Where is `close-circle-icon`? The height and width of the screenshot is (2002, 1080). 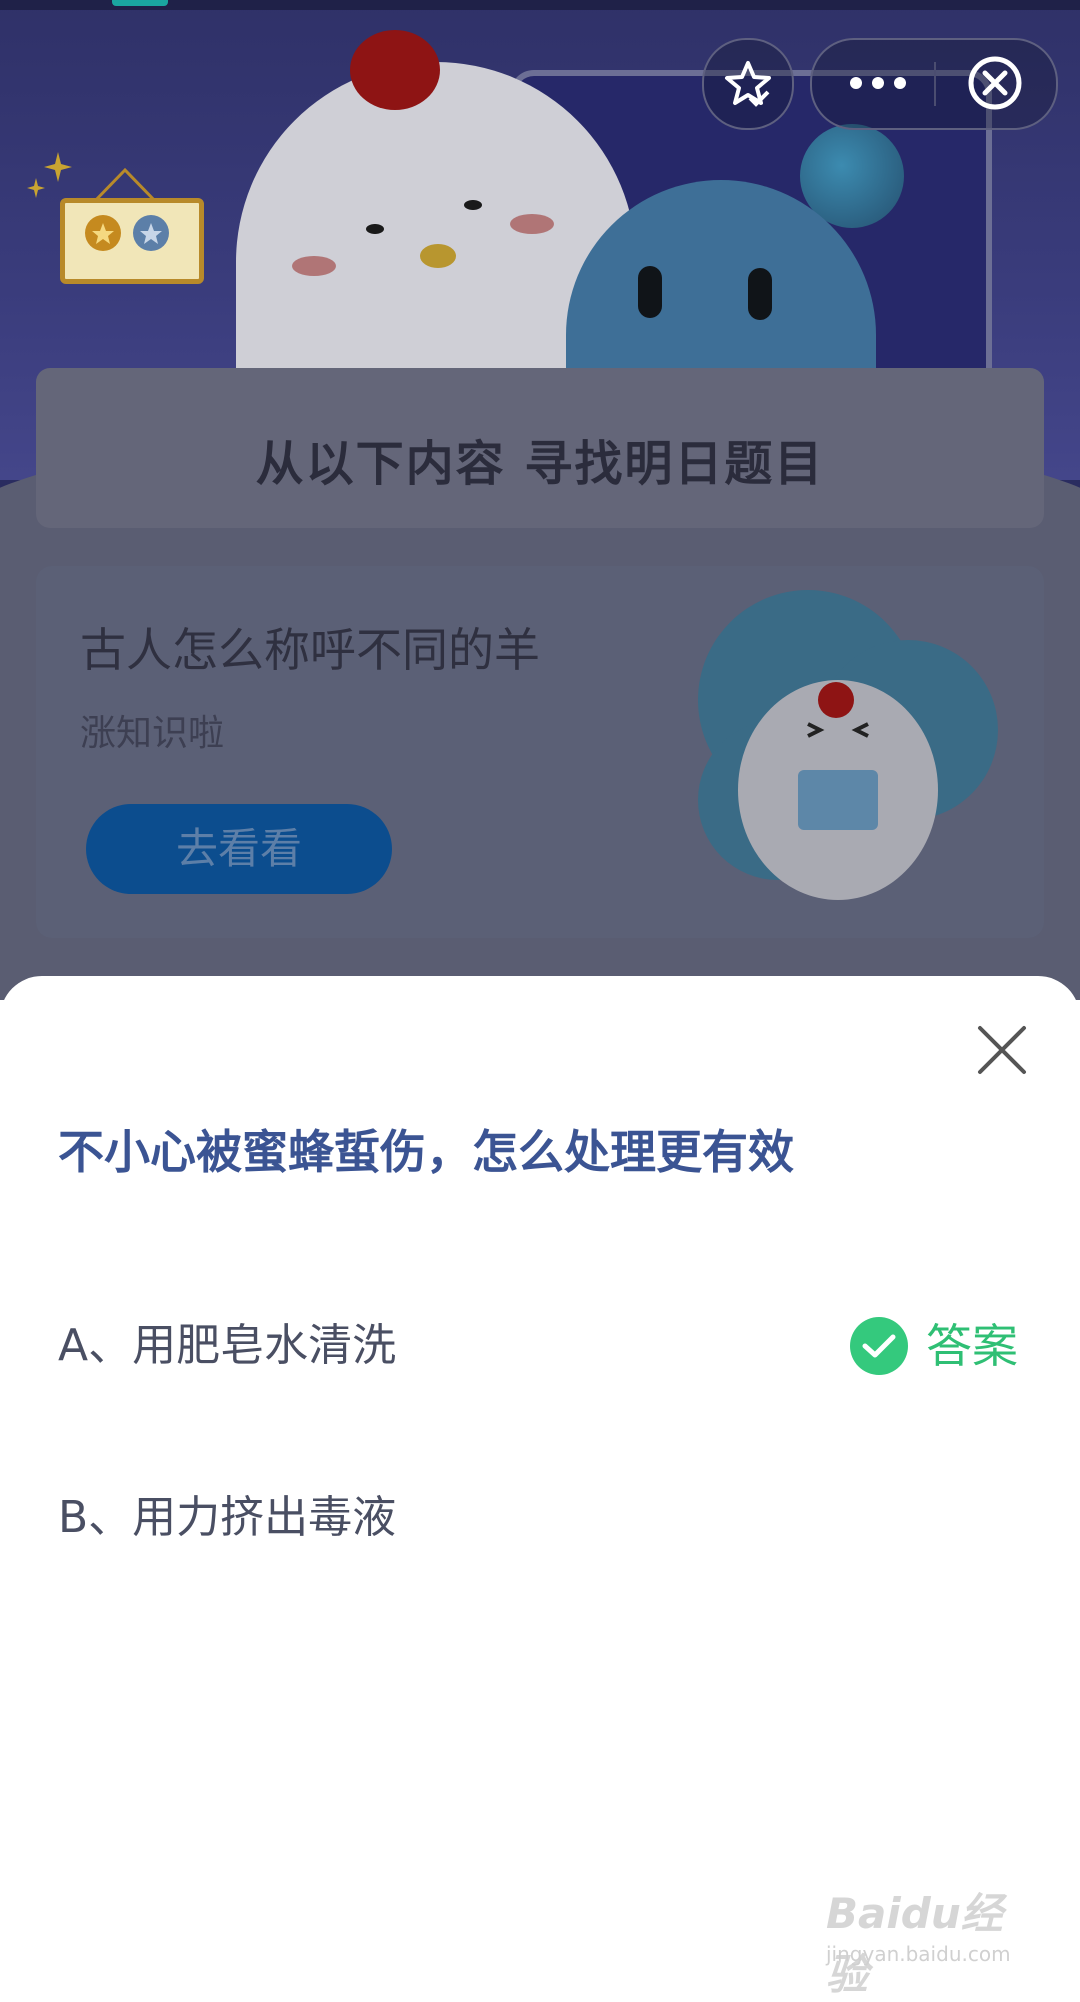
close-circle-icon is located at coordinates (995, 83).